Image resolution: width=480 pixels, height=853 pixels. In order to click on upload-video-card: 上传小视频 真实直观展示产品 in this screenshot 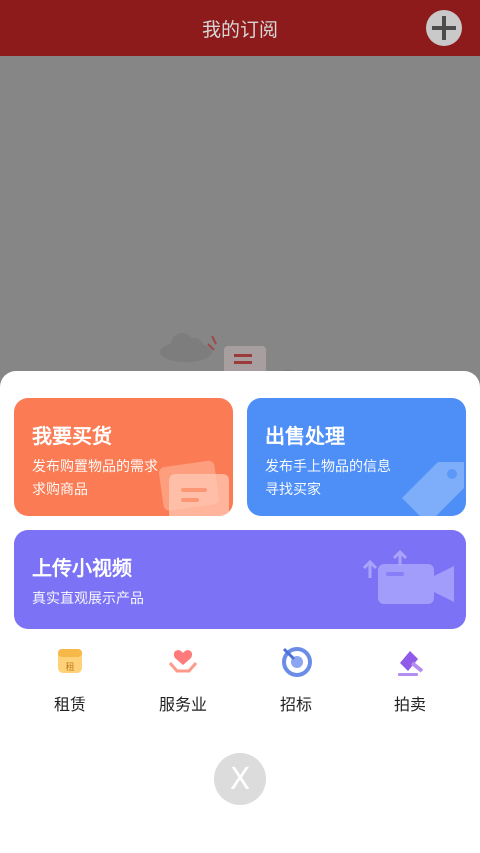, I will do `click(240, 579)`.